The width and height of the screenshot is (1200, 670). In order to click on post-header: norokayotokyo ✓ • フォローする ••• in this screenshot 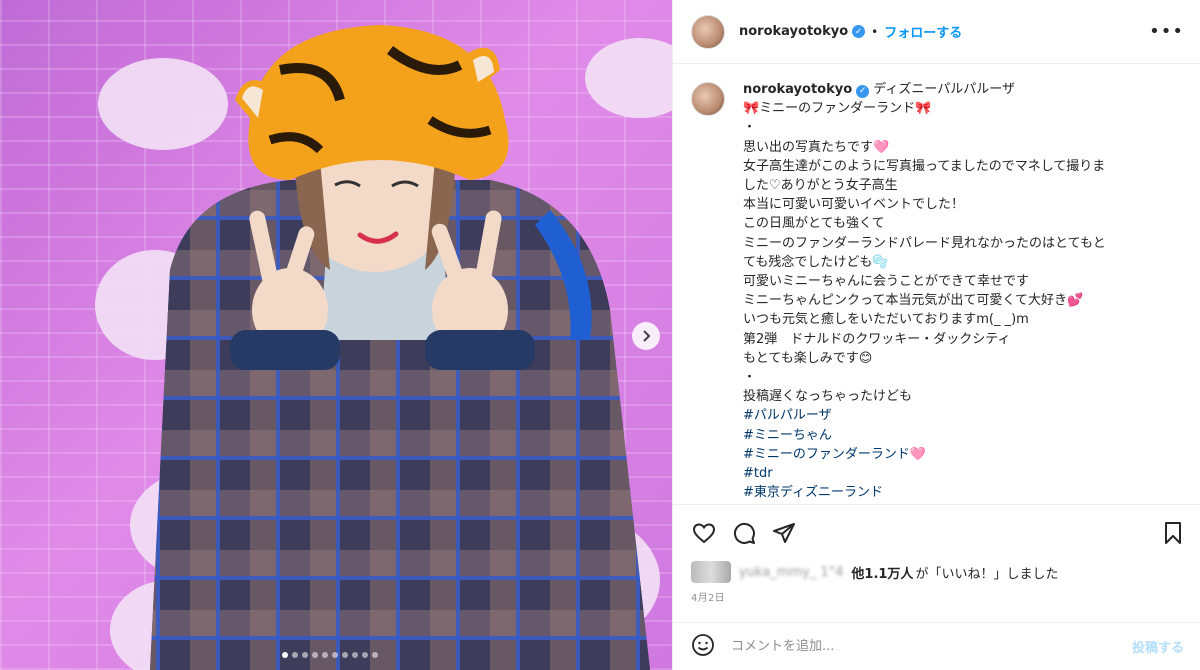, I will do `click(936, 32)`.